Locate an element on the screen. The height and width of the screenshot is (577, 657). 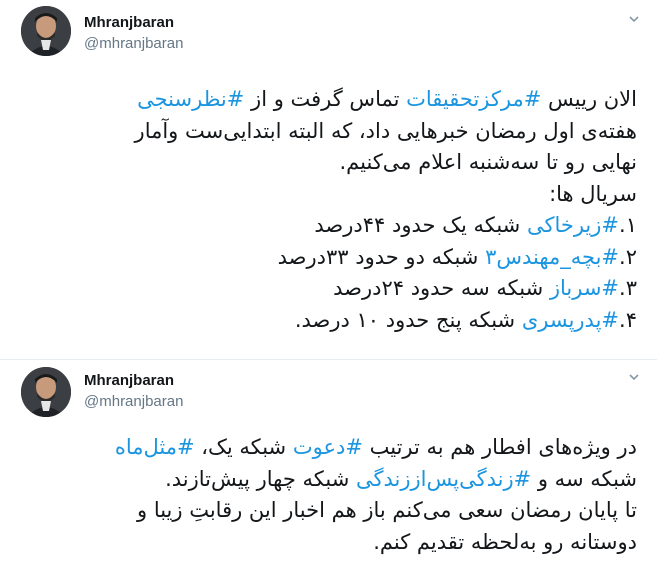
tweet-text-segment: الان رییس is located at coordinates (589, 99).